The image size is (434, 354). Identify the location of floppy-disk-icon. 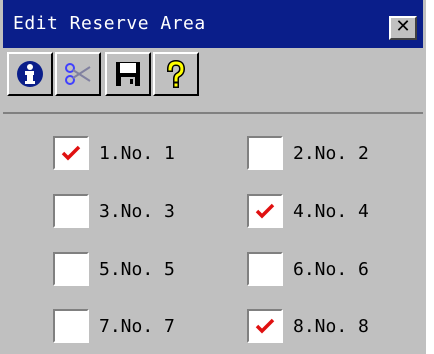
(128, 74).